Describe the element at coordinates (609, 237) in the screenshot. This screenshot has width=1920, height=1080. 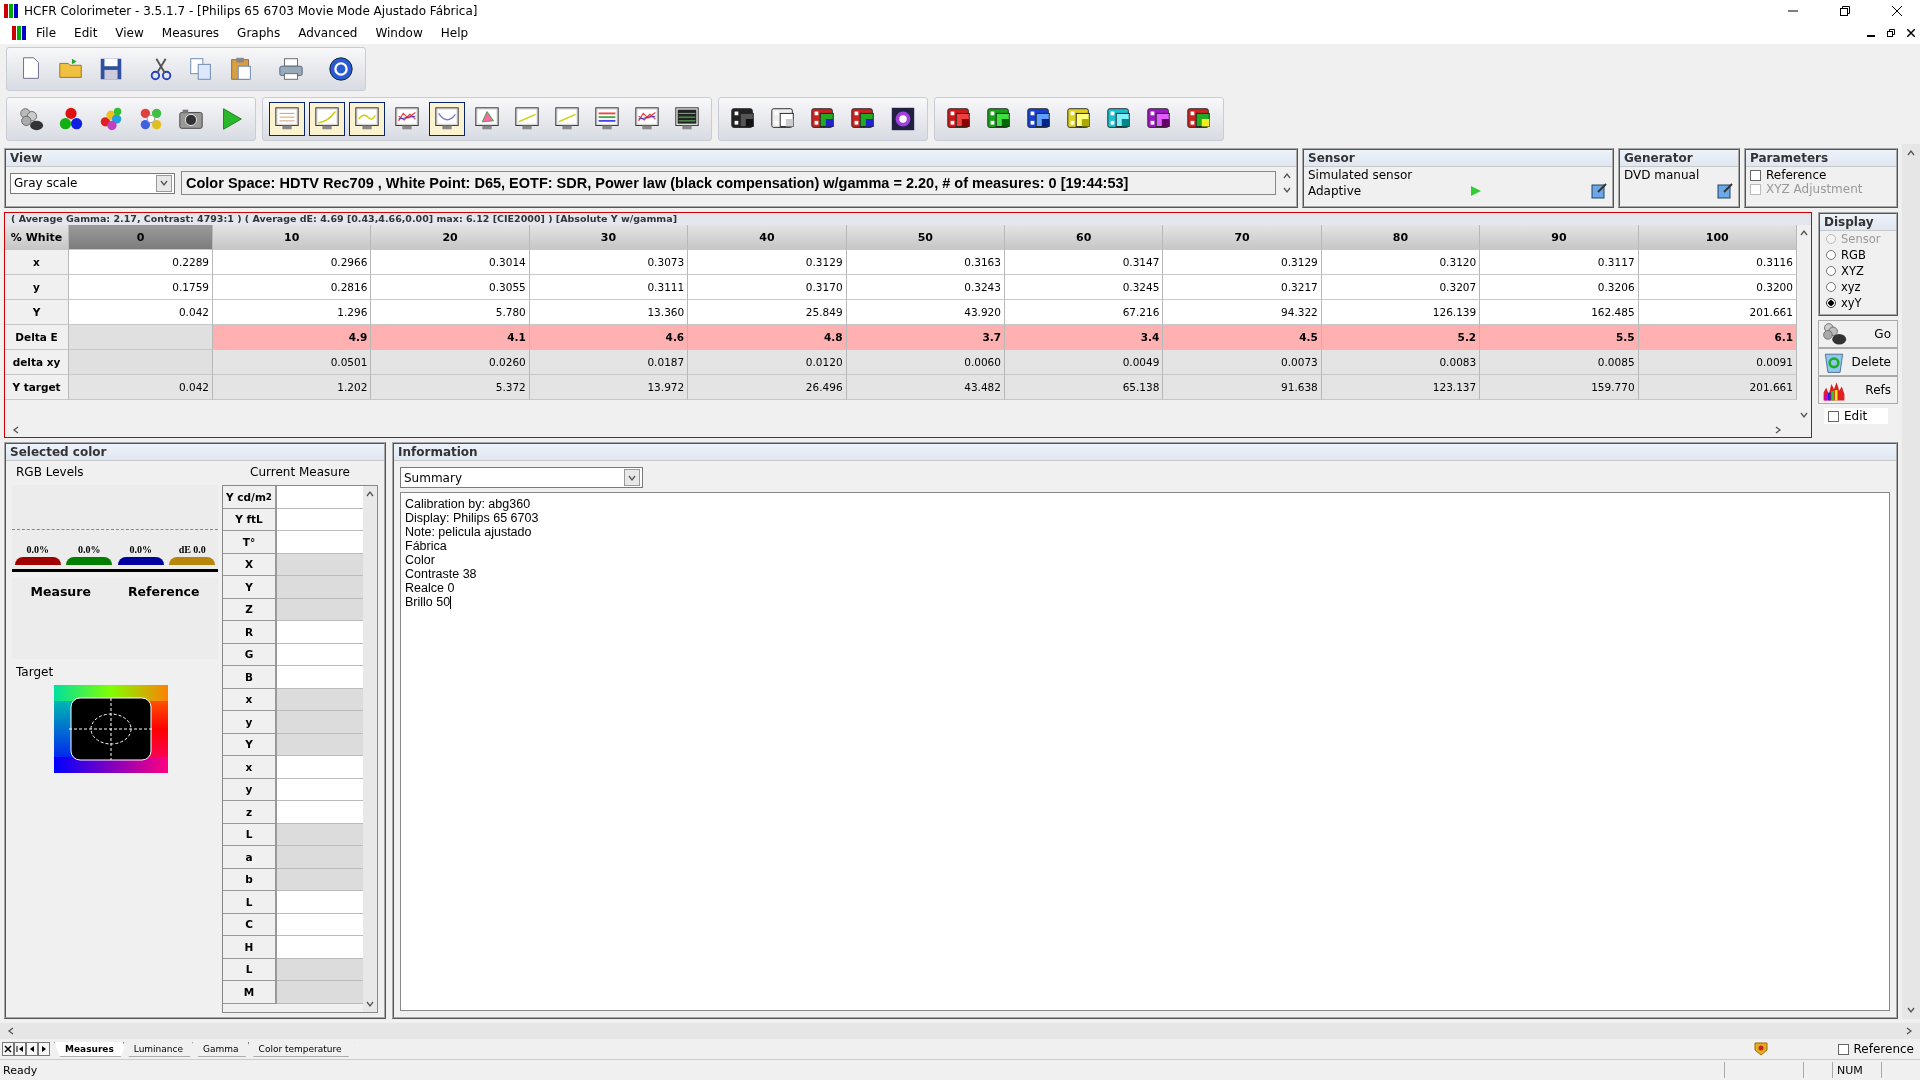
I see `column-header: 30` at that location.